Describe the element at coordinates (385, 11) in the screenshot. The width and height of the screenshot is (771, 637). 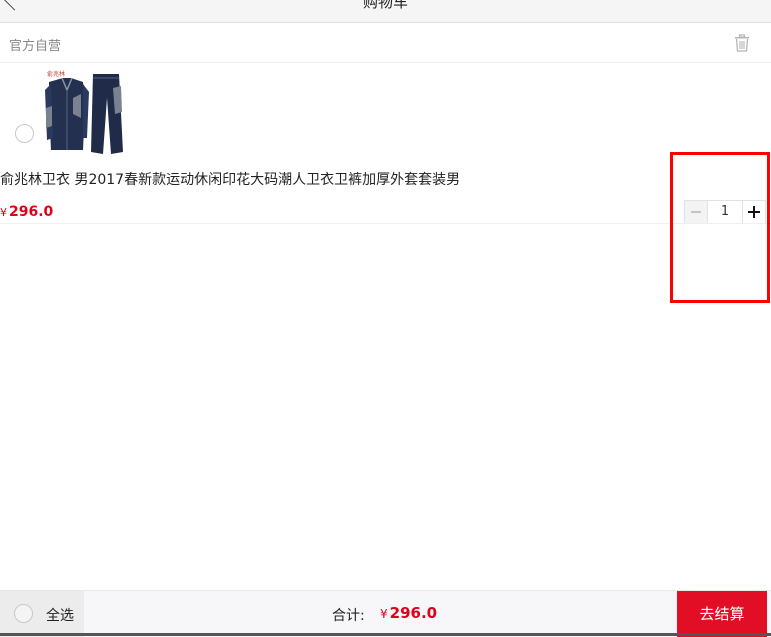
I see `app-header: 购物车` at that location.